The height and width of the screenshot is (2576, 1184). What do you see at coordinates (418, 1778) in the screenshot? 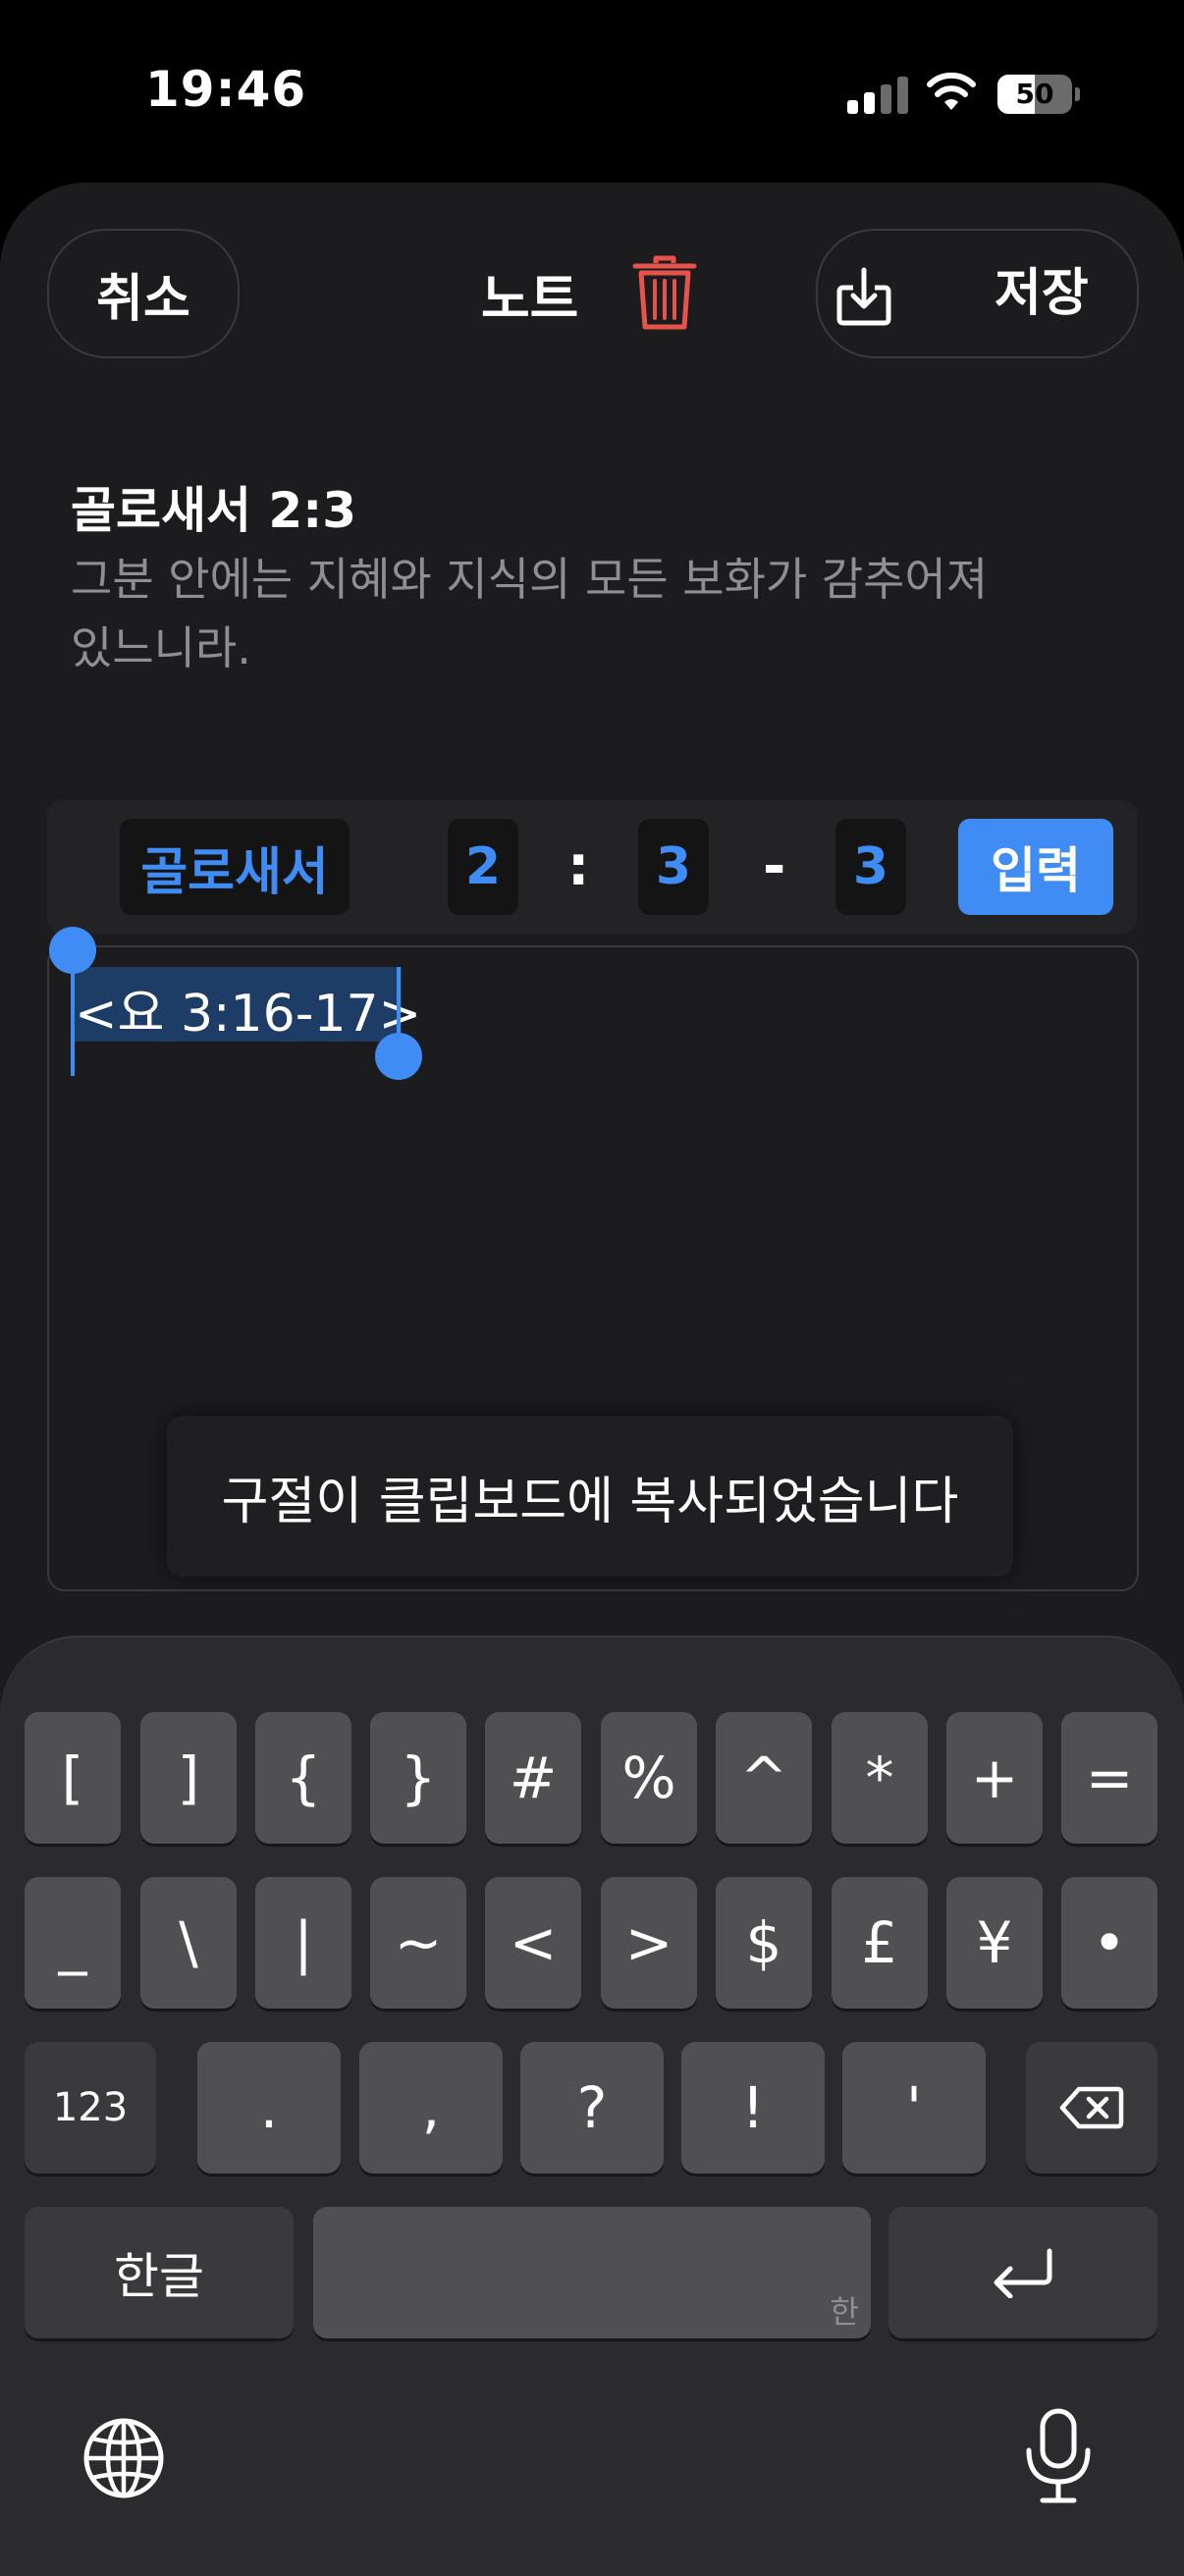
I see `key-right-brace: }` at bounding box center [418, 1778].